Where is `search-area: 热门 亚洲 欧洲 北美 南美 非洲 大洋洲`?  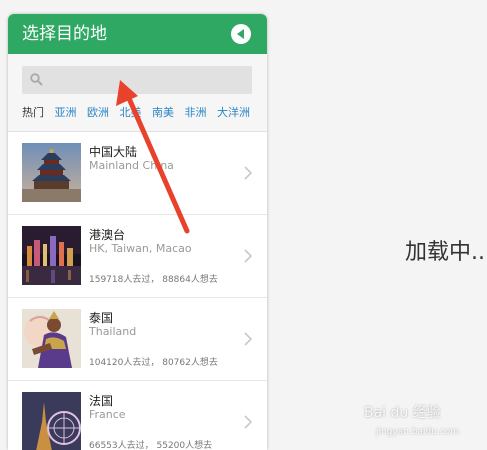
search-area: 热门 亚洲 欧洲 北美 南美 非洲 大洋洲 is located at coordinates (137, 93).